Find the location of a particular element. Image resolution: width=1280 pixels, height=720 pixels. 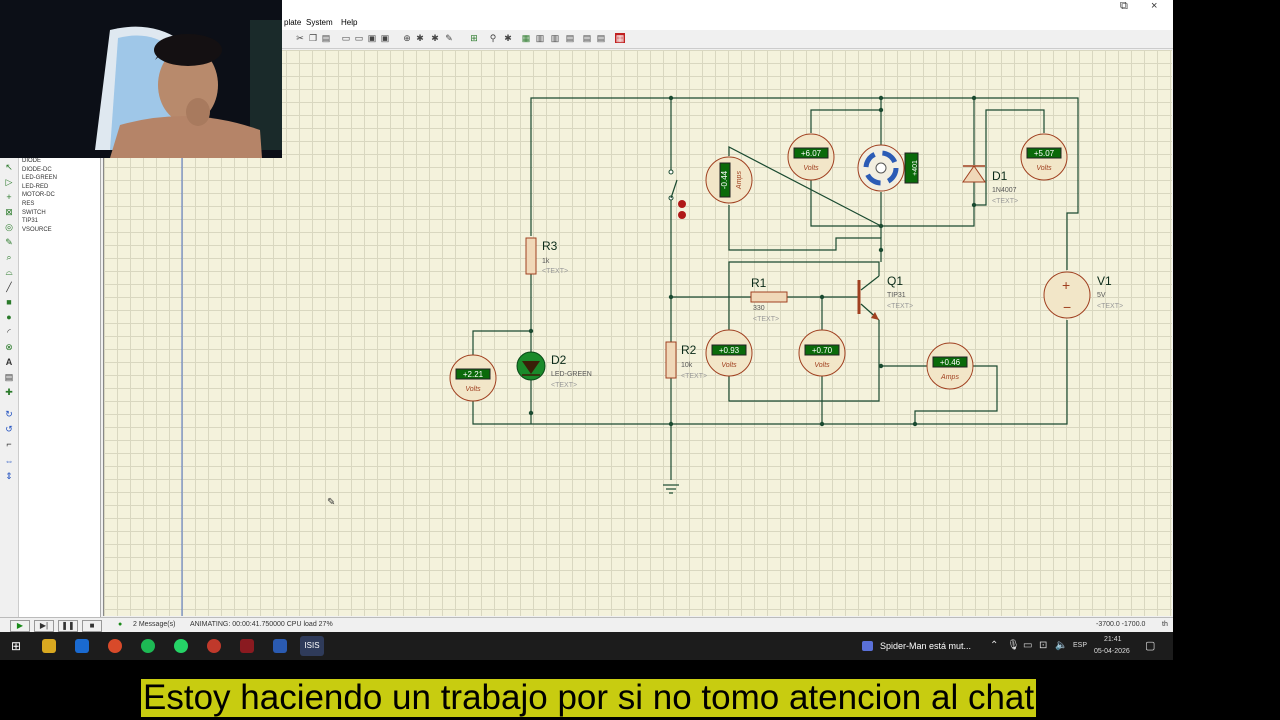

generator-icon: ◎ is located at coordinates (9, 227).